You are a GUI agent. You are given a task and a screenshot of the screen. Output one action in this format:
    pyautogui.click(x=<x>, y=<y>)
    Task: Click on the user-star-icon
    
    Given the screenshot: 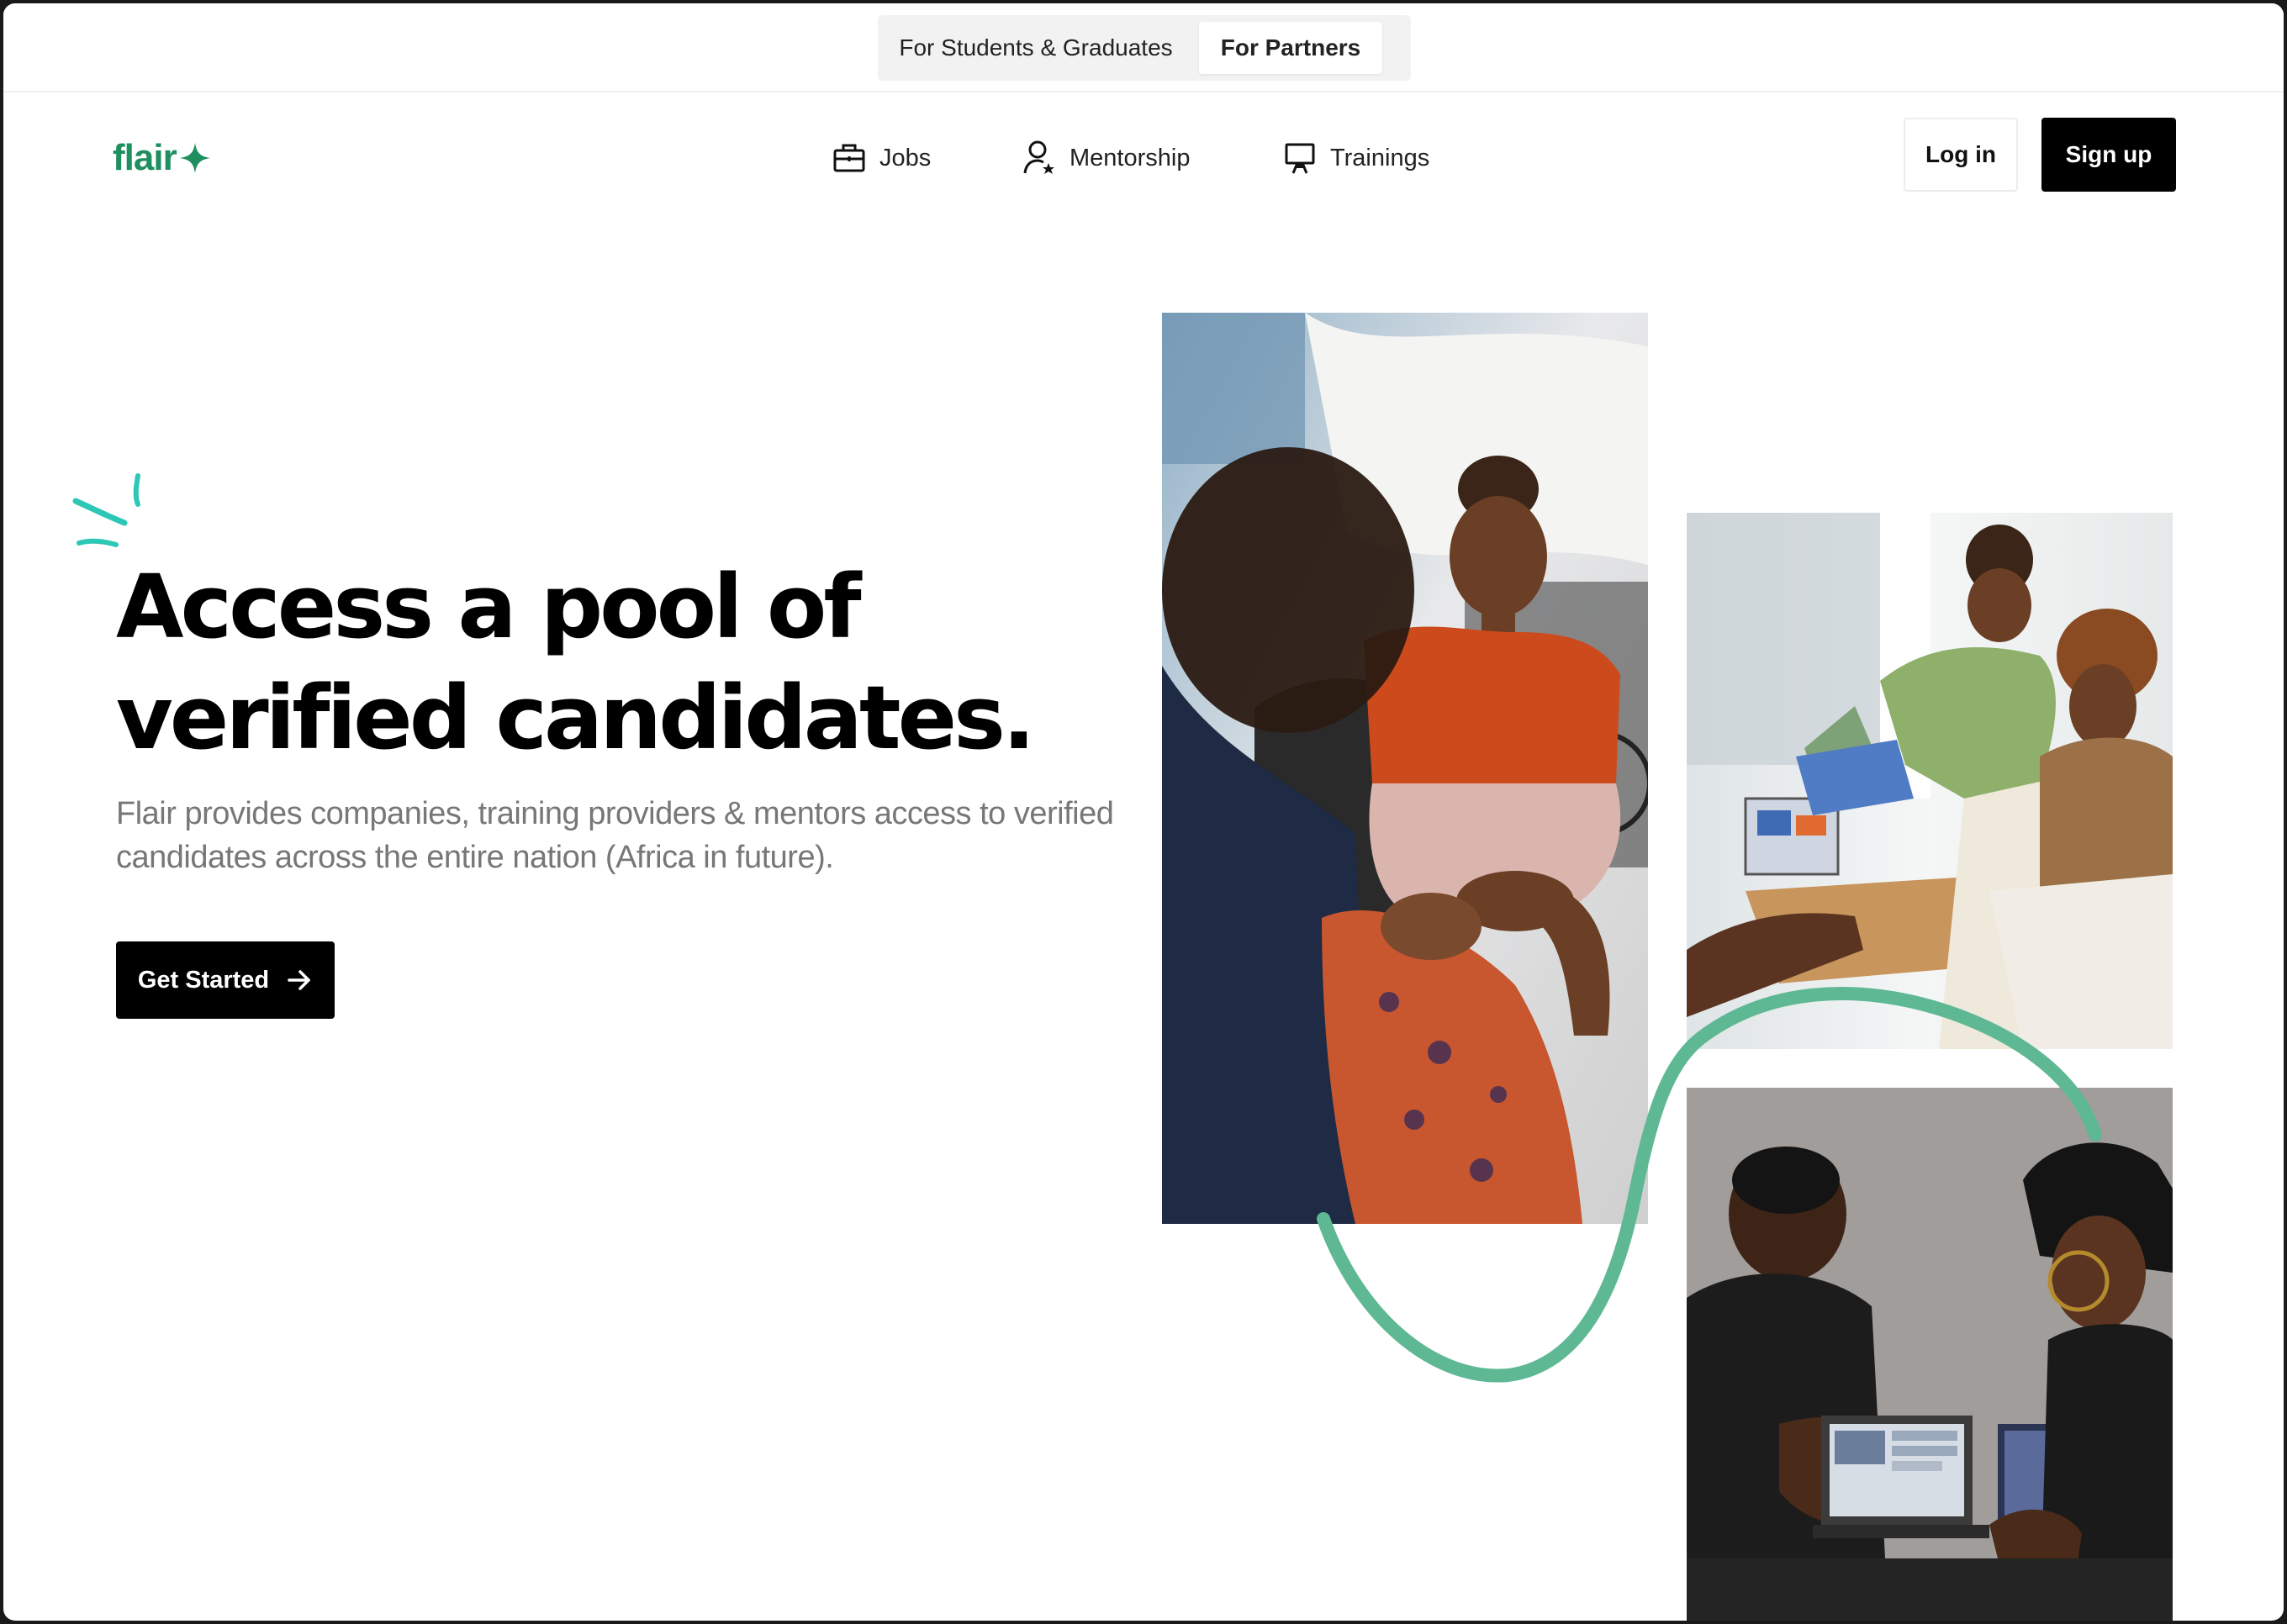 What is the action you would take?
    pyautogui.click(x=1039, y=158)
    